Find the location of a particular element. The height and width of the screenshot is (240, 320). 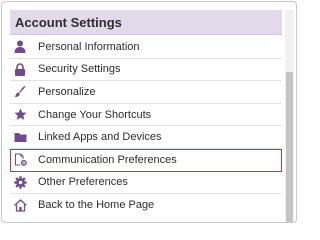

menu-item-label: Security Settings is located at coordinates (79, 69).